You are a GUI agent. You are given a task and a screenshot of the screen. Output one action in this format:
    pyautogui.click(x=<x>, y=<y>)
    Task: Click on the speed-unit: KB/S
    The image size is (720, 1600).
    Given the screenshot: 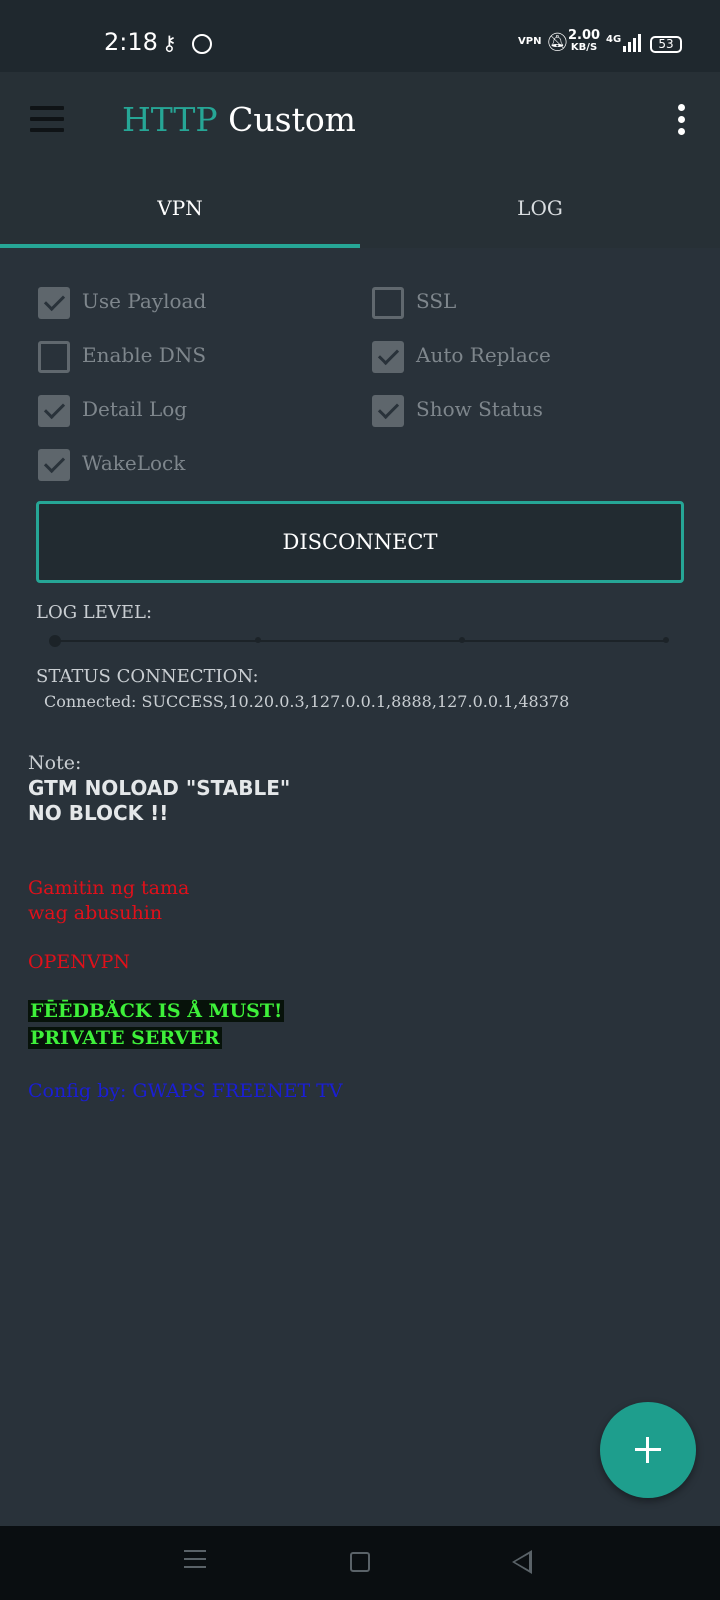 What is the action you would take?
    pyautogui.click(x=584, y=47)
    